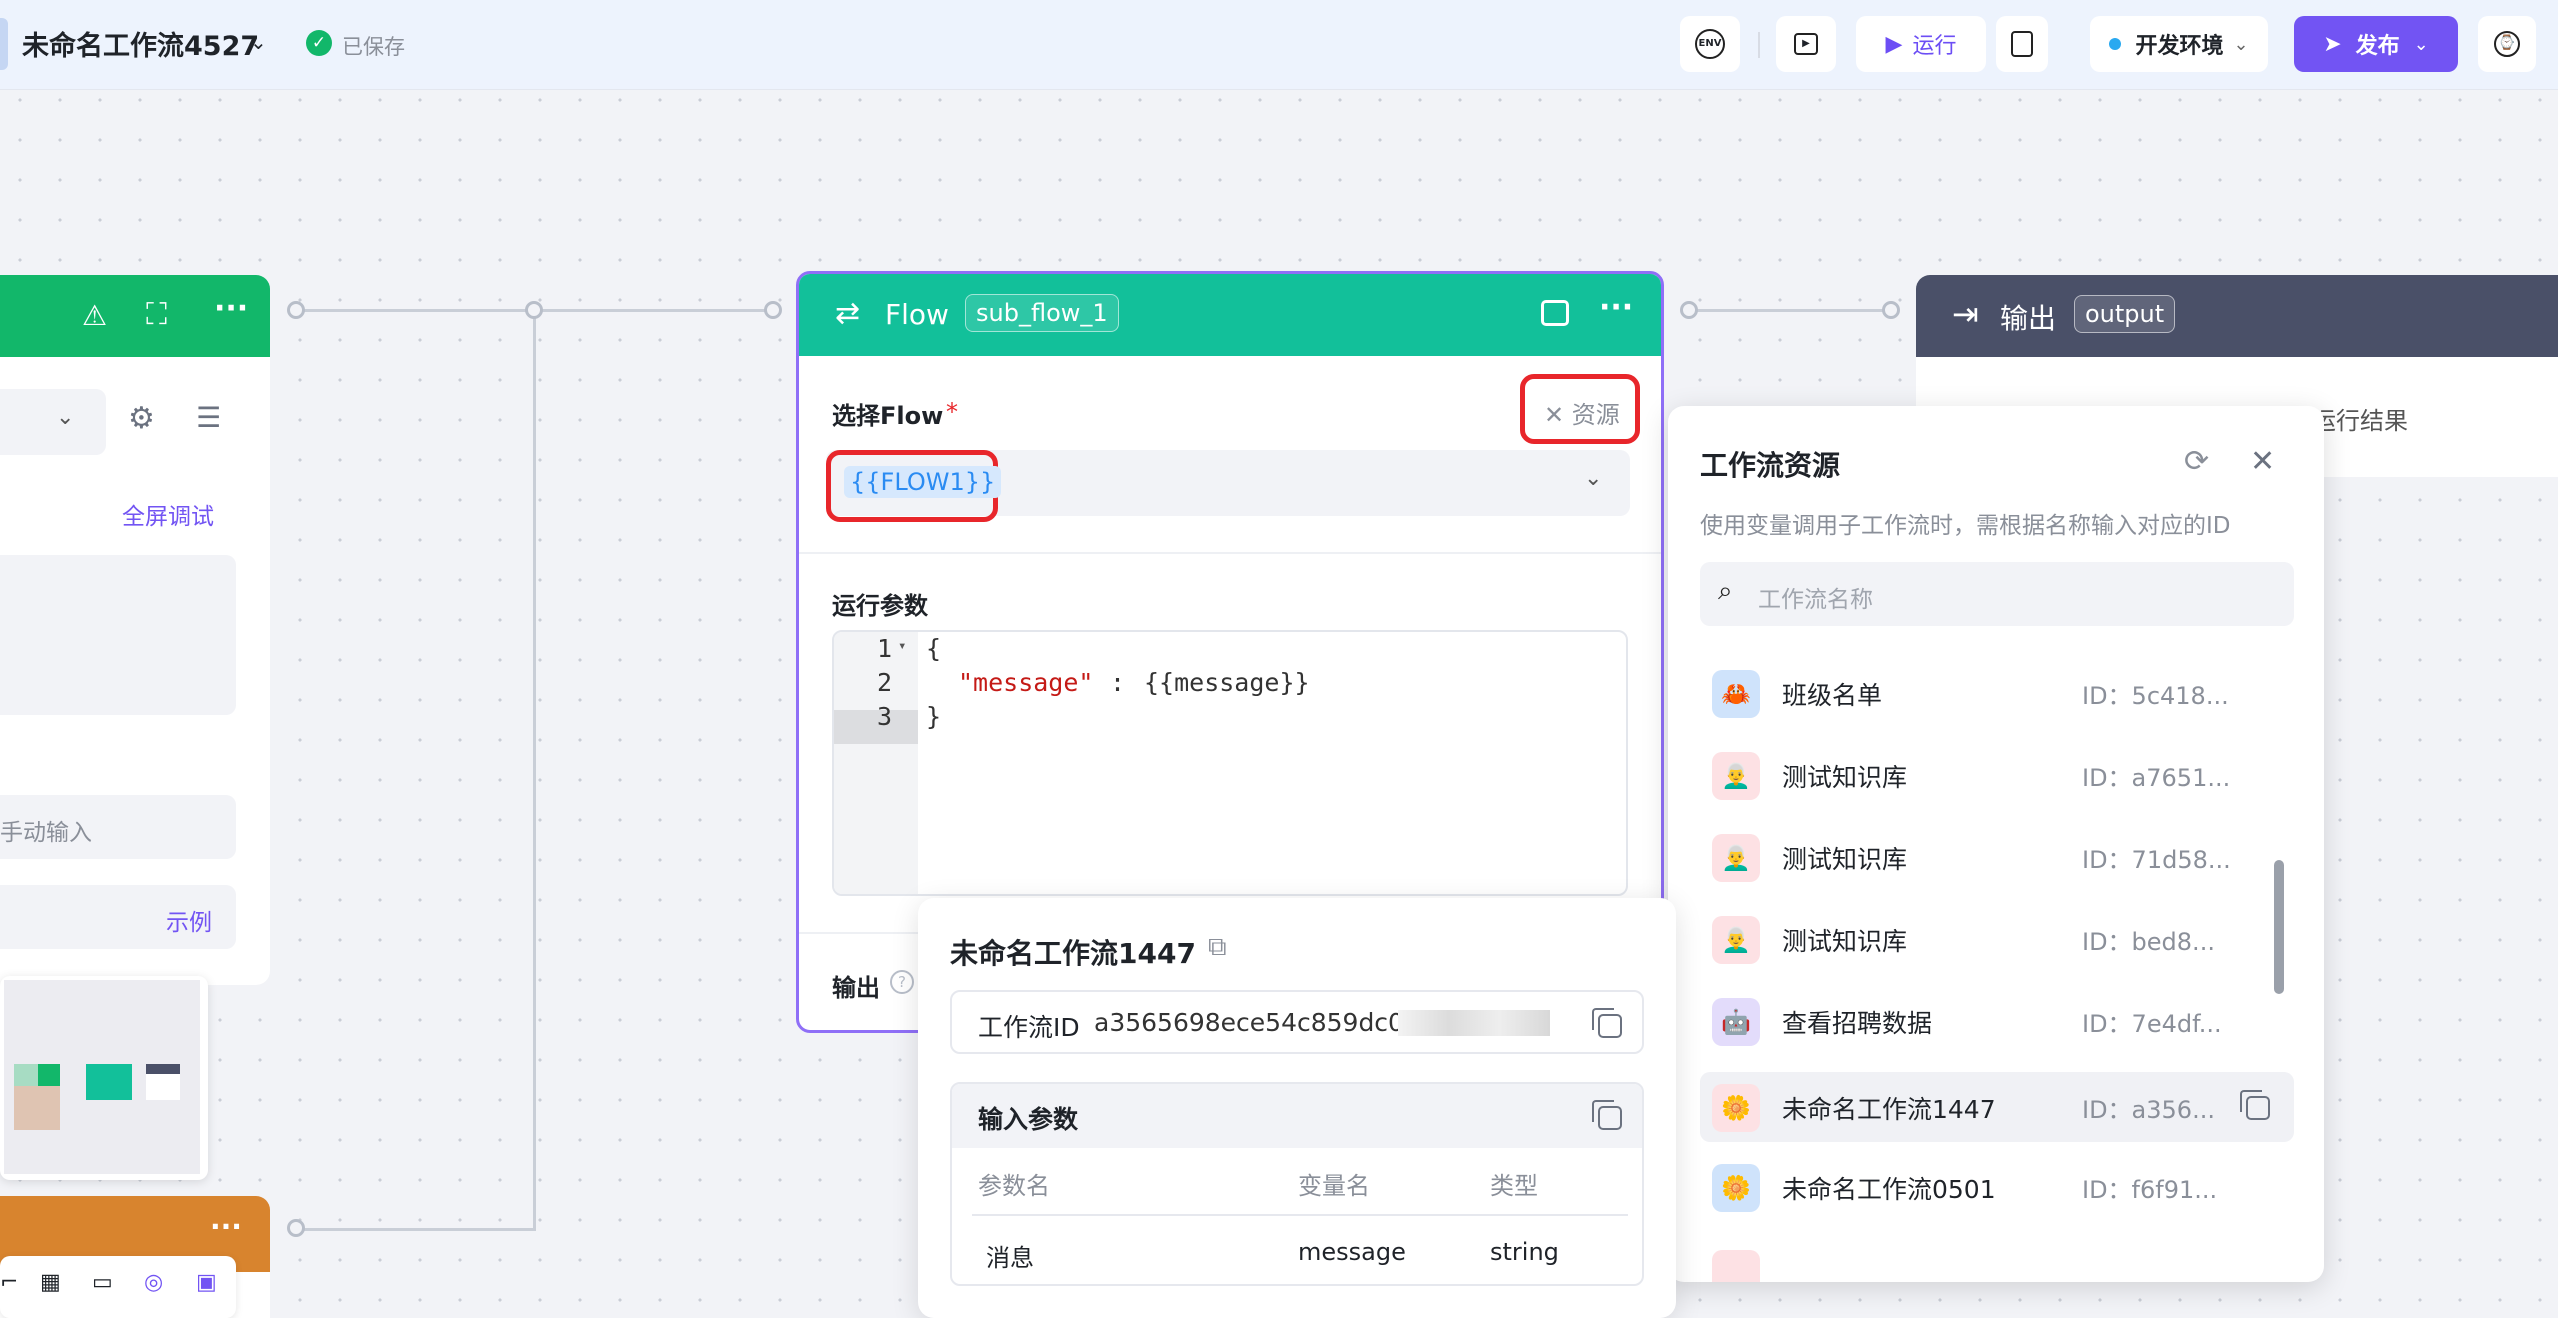  Describe the element at coordinates (168, 514) in the screenshot. I see `fullscreen-debug-link: 全屏调试` at that location.